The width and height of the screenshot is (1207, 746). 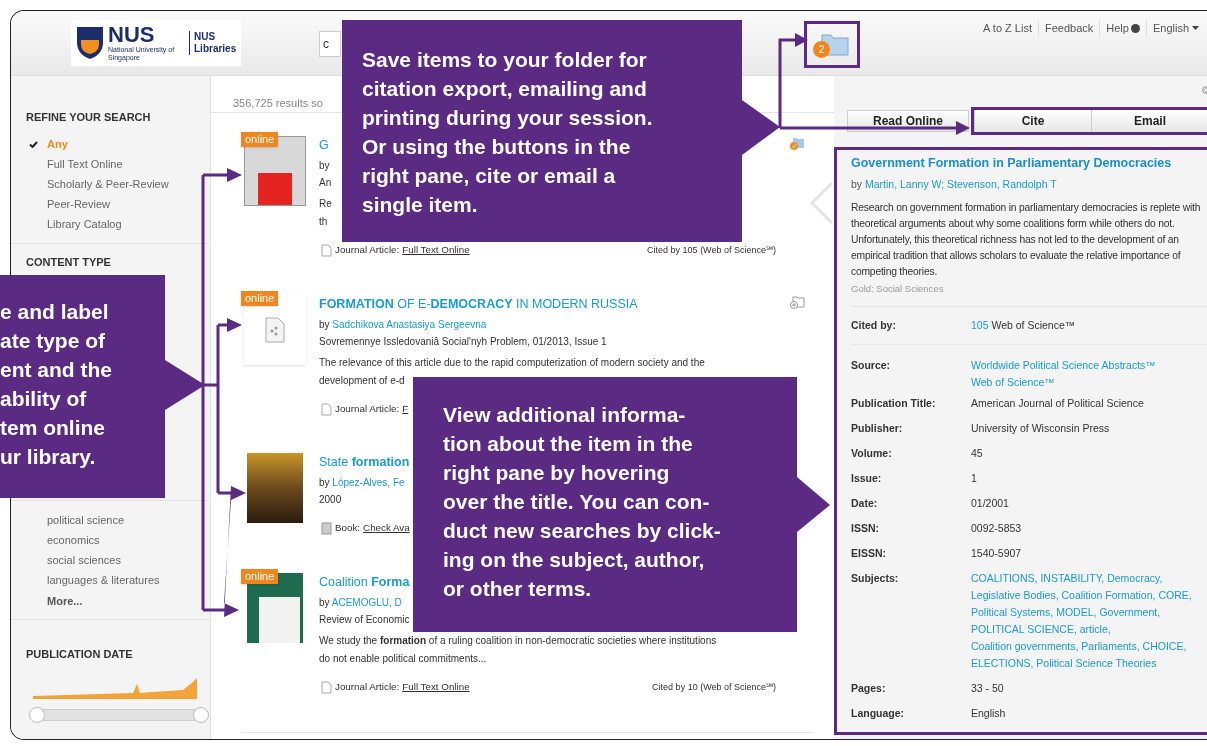 I want to click on availability-link: F, so click(x=405, y=409).